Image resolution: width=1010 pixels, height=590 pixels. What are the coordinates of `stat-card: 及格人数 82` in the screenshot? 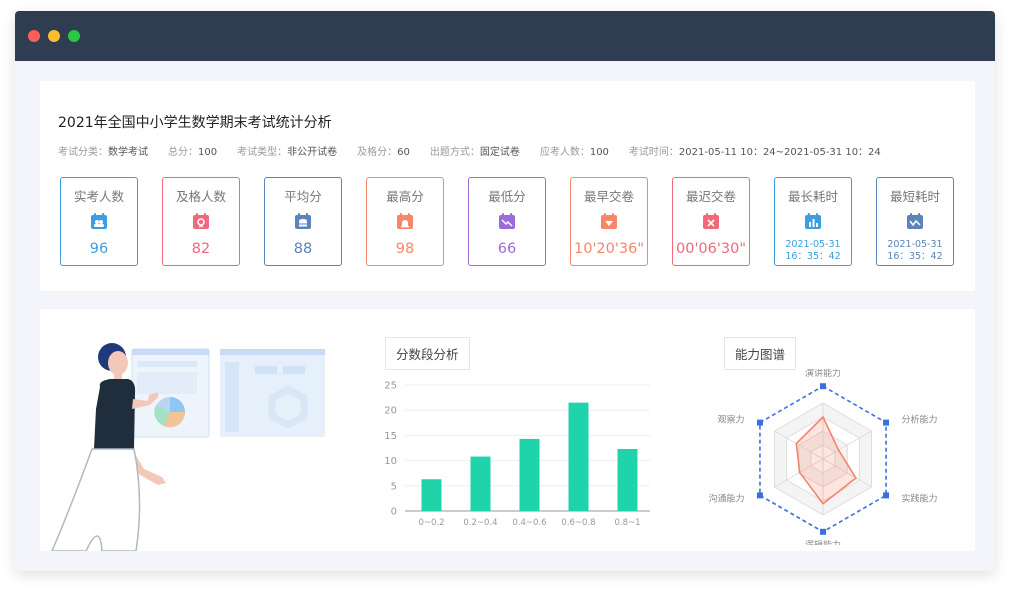 It's located at (201, 221).